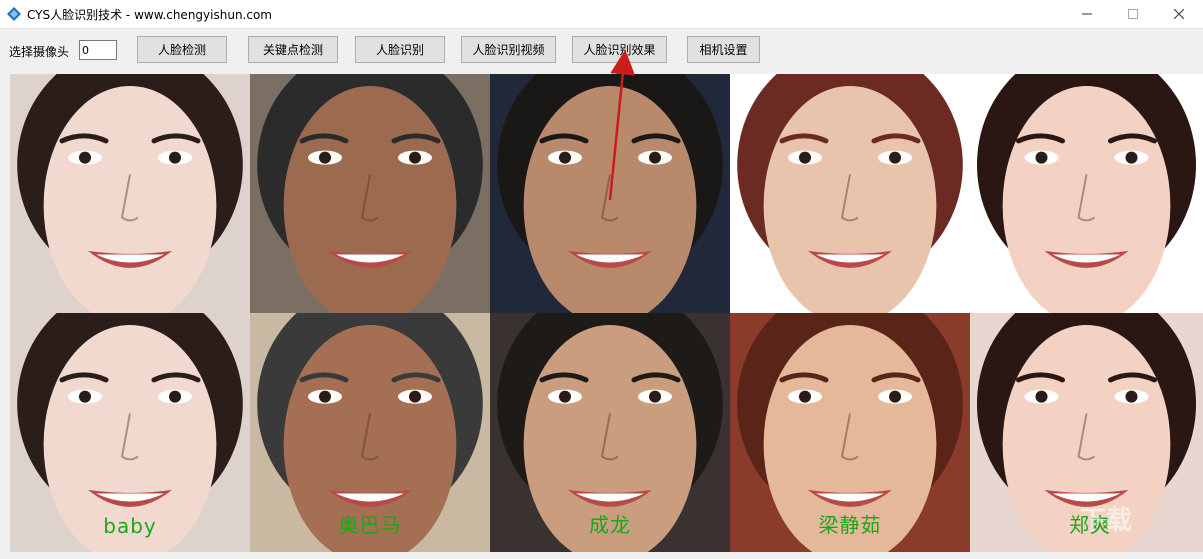 The height and width of the screenshot is (559, 1203). I want to click on keypoint-detect-button: 关键点检测, so click(293, 49).